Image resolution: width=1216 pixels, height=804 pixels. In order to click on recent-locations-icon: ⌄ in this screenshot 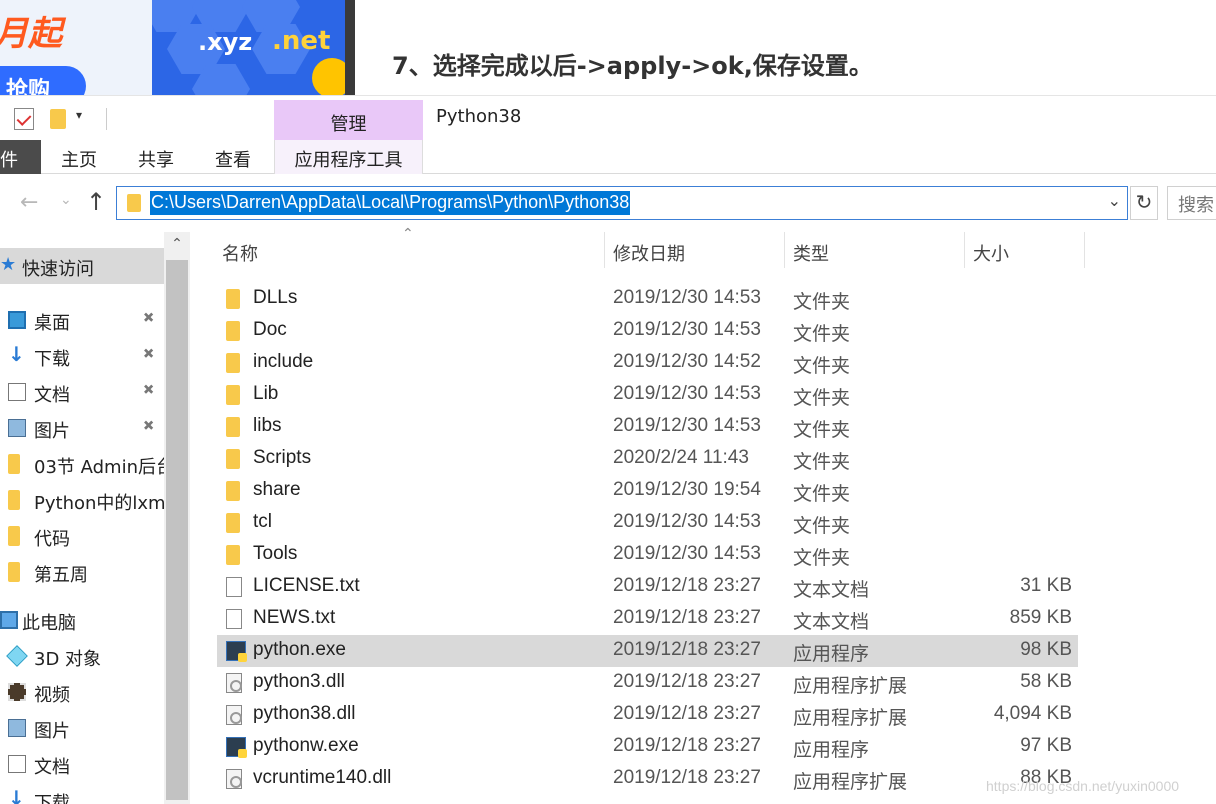, I will do `click(66, 200)`.